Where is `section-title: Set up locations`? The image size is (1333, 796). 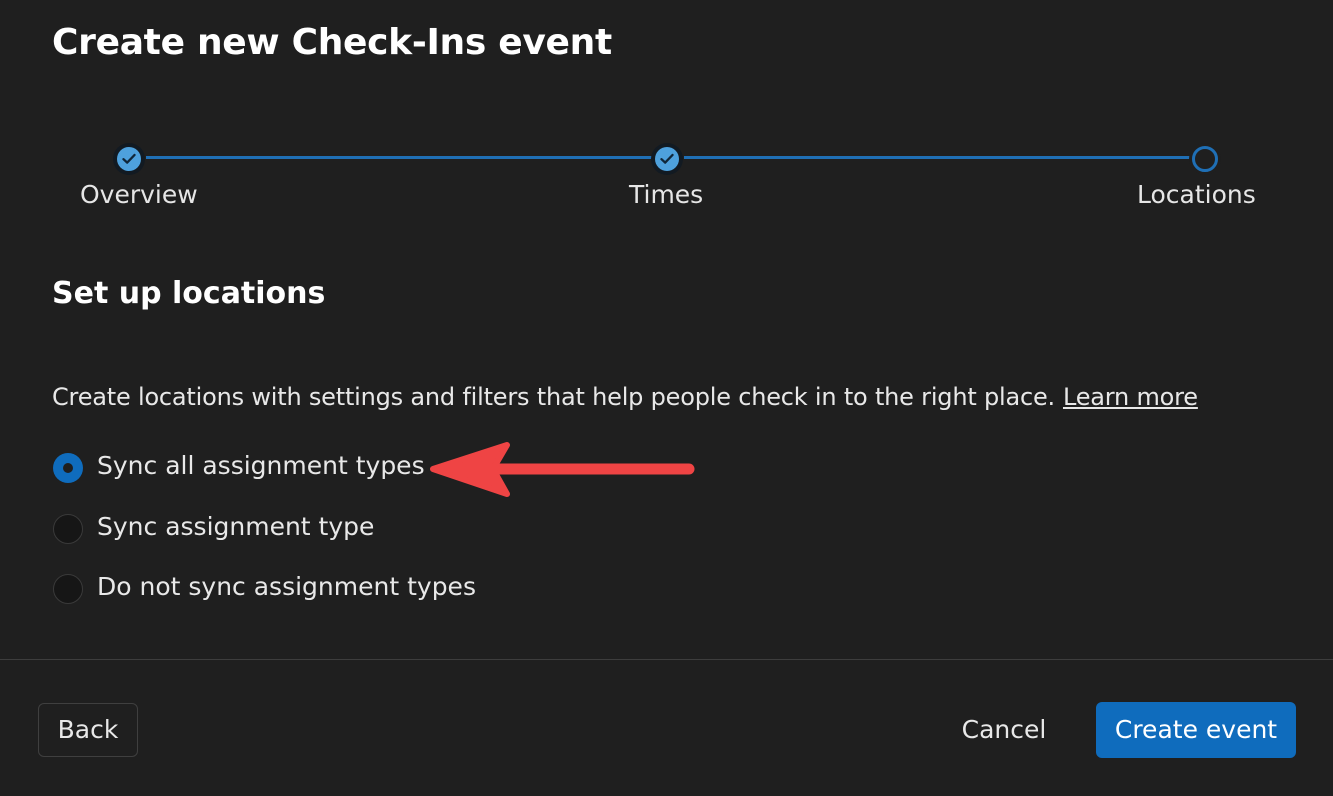
section-title: Set up locations is located at coordinates (189, 293).